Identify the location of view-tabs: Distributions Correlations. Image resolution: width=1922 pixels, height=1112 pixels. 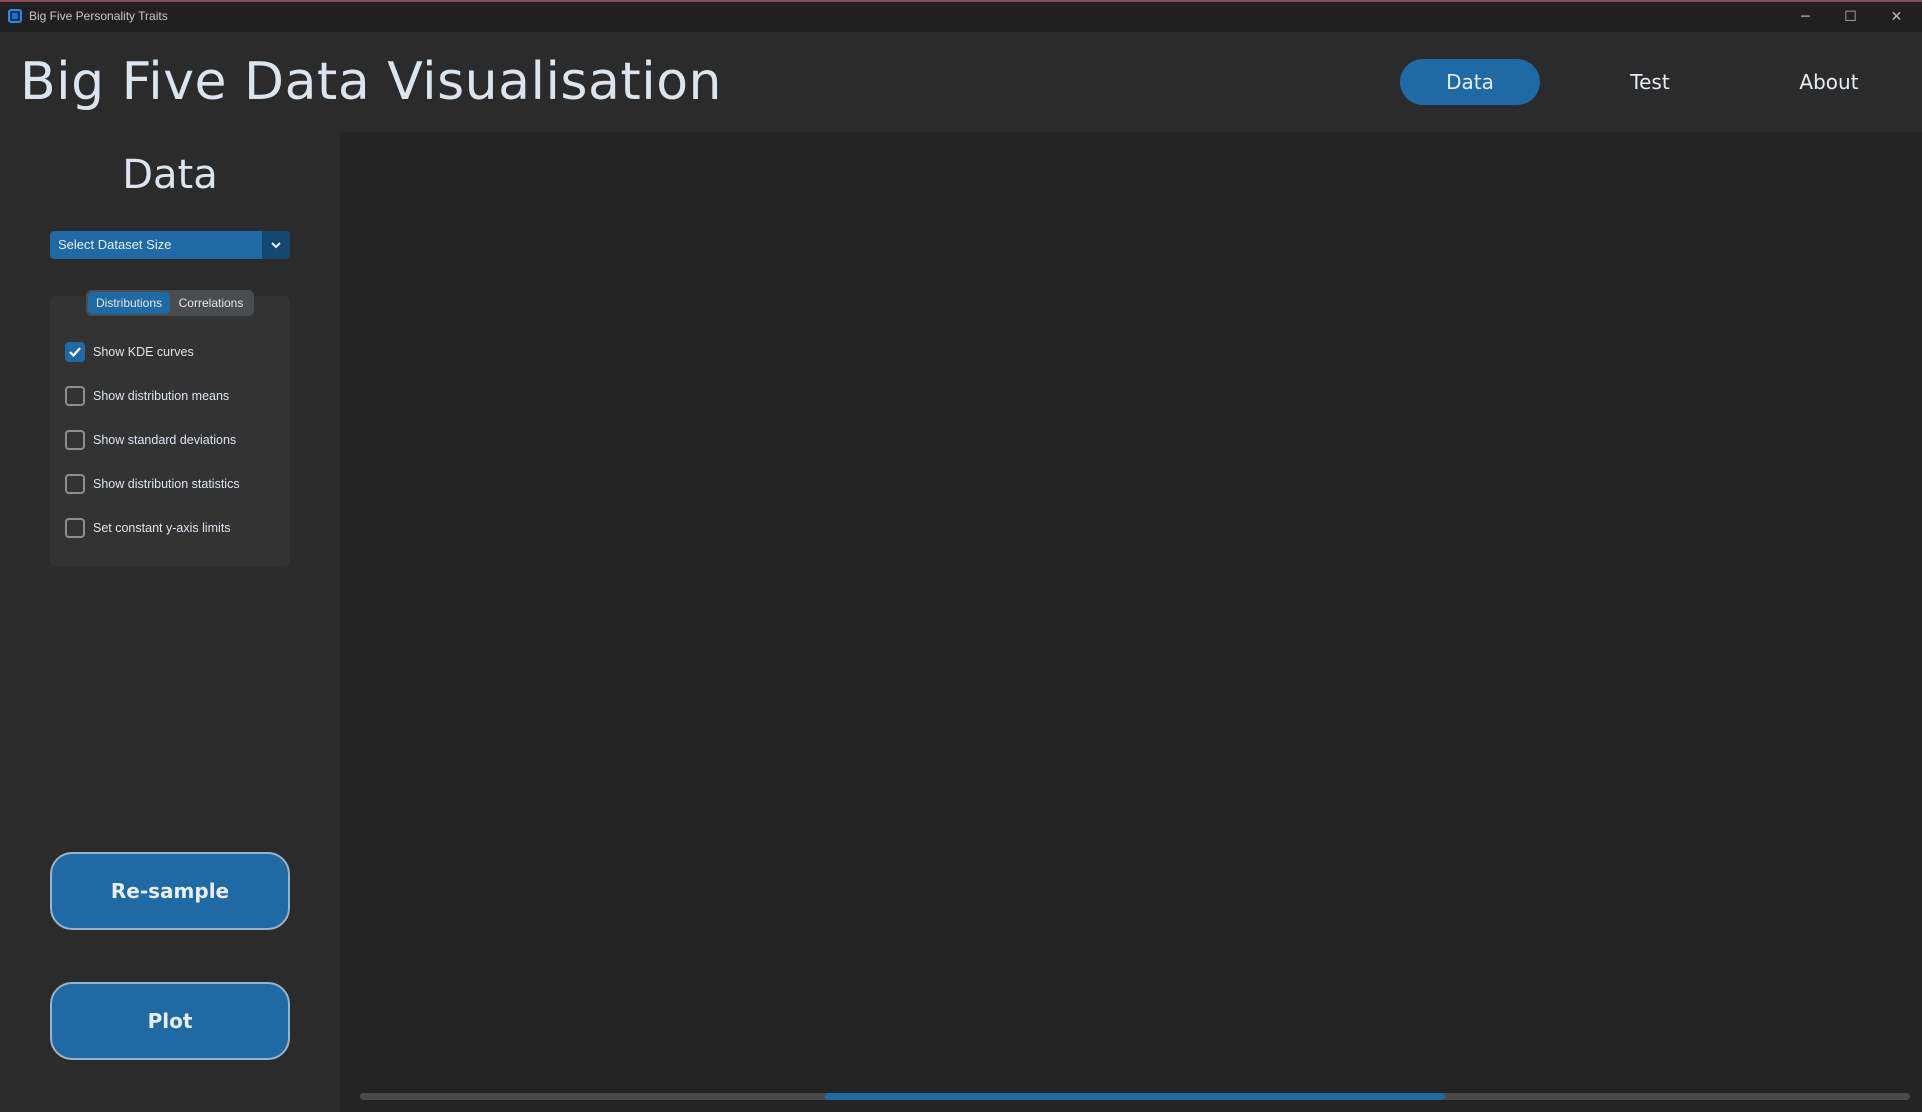
(170, 303).